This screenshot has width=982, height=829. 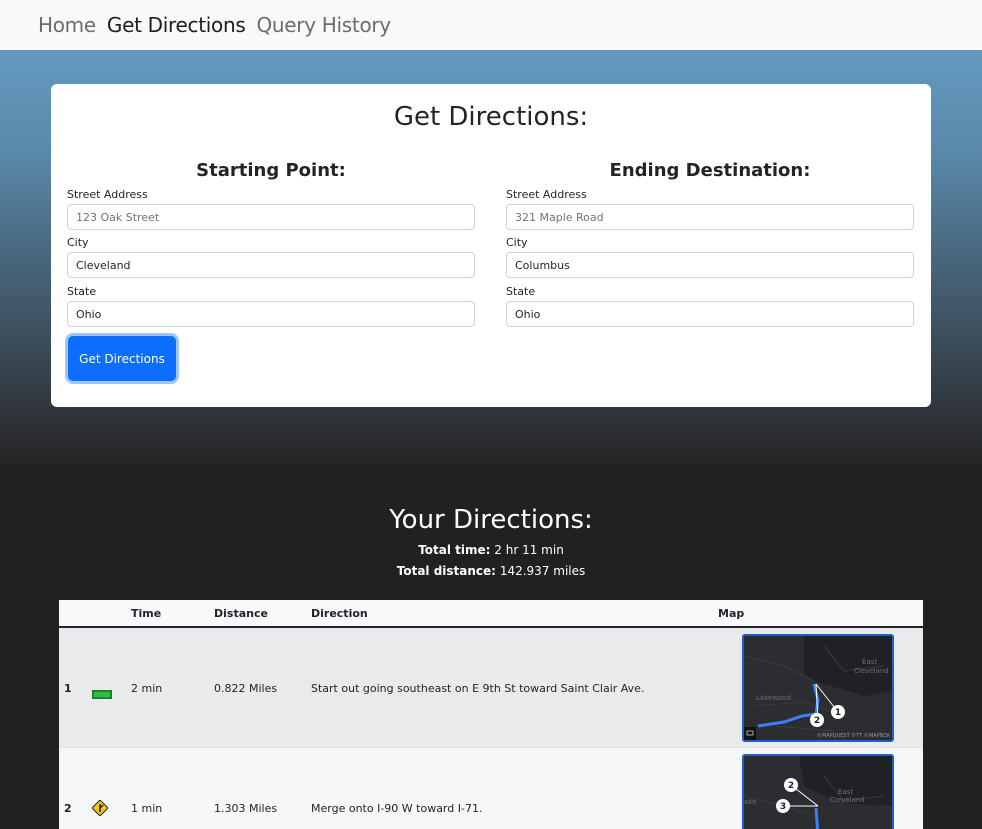 What do you see at coordinates (838, 713) in the screenshot?
I see `map-marker-label: 1` at bounding box center [838, 713].